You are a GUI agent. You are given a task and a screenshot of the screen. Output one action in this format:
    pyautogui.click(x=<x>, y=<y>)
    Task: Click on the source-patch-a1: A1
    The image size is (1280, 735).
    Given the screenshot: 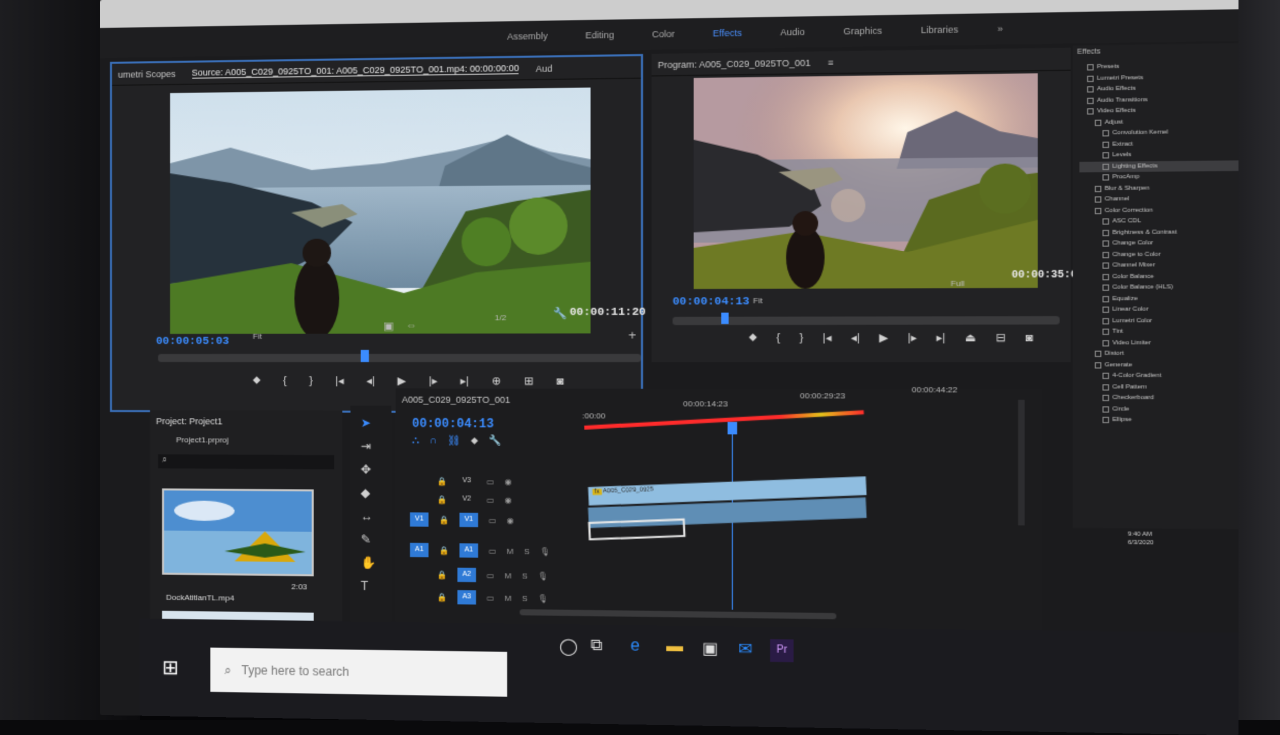 What is the action you would take?
    pyautogui.click(x=419, y=550)
    